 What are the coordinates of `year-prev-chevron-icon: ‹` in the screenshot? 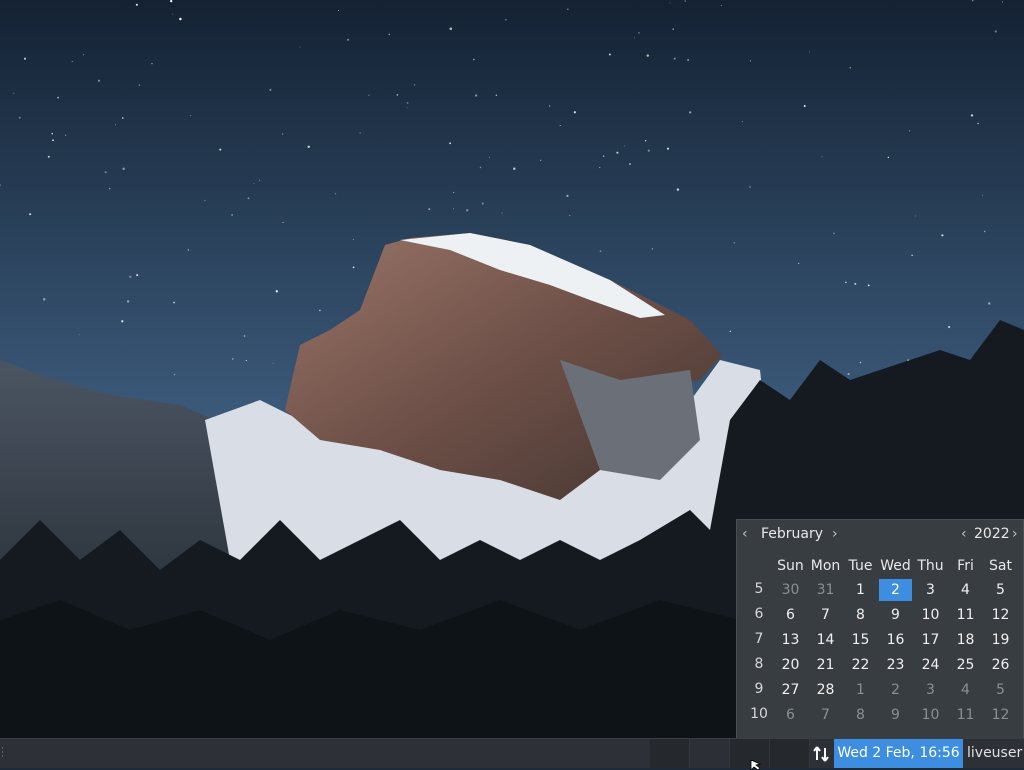 It's located at (964, 534).